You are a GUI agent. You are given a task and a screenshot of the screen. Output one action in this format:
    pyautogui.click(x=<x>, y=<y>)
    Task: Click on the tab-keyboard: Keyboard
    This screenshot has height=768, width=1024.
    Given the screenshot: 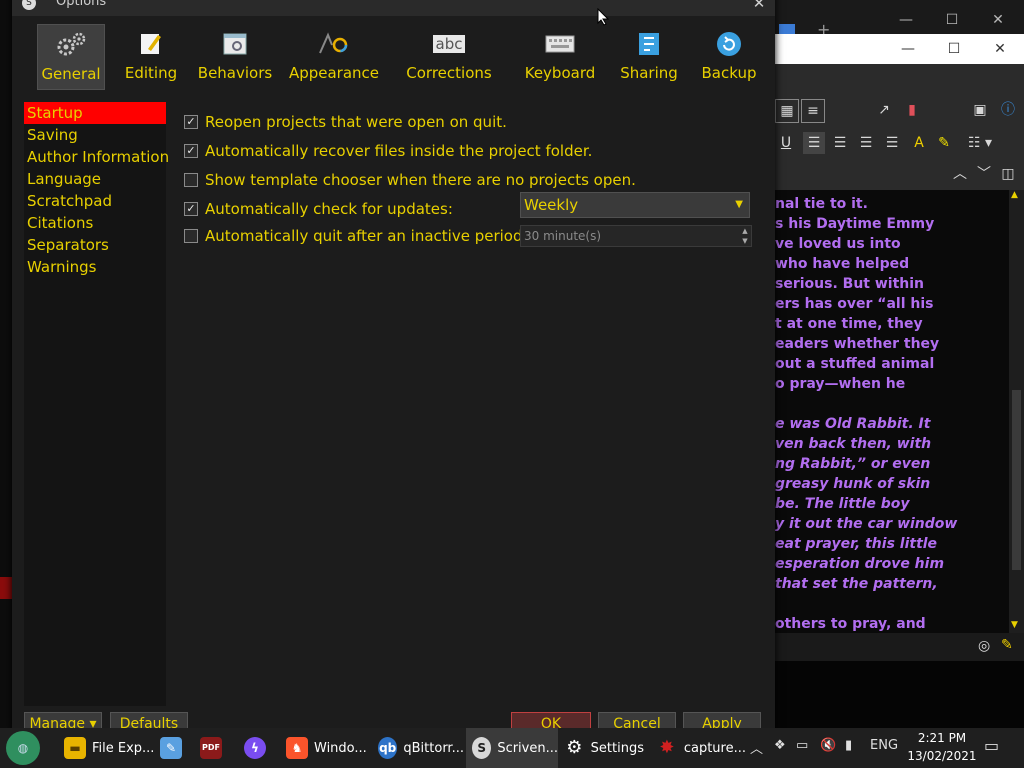 What is the action you would take?
    pyautogui.click(x=560, y=57)
    